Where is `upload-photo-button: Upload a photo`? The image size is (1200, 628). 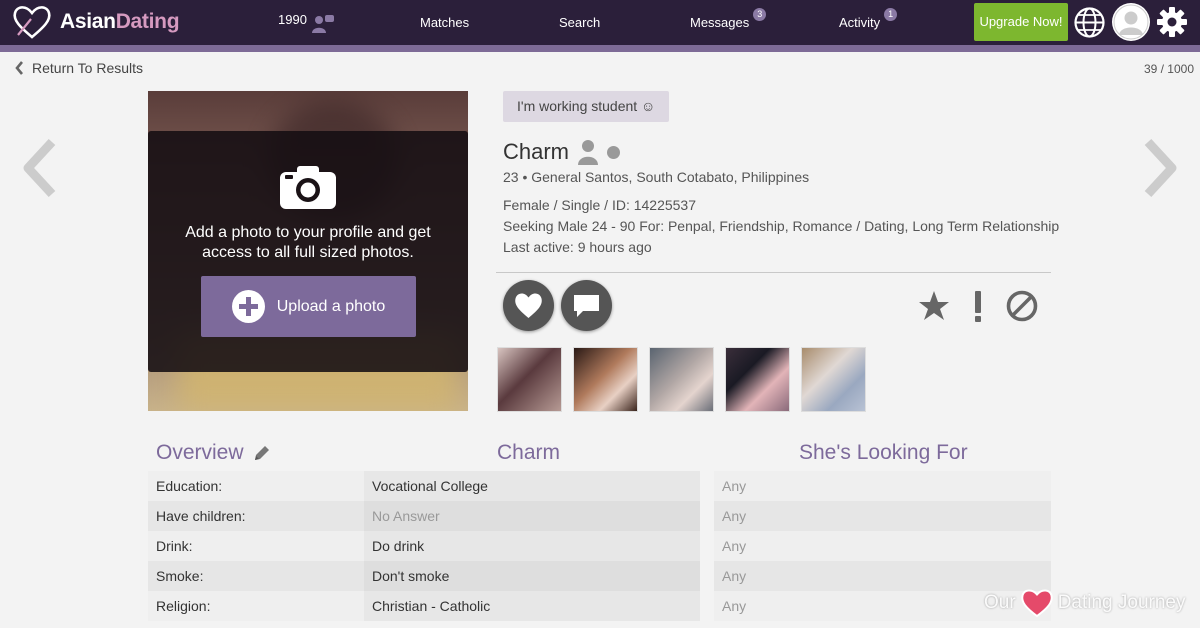 upload-photo-button: Upload a photo is located at coordinates (308, 306).